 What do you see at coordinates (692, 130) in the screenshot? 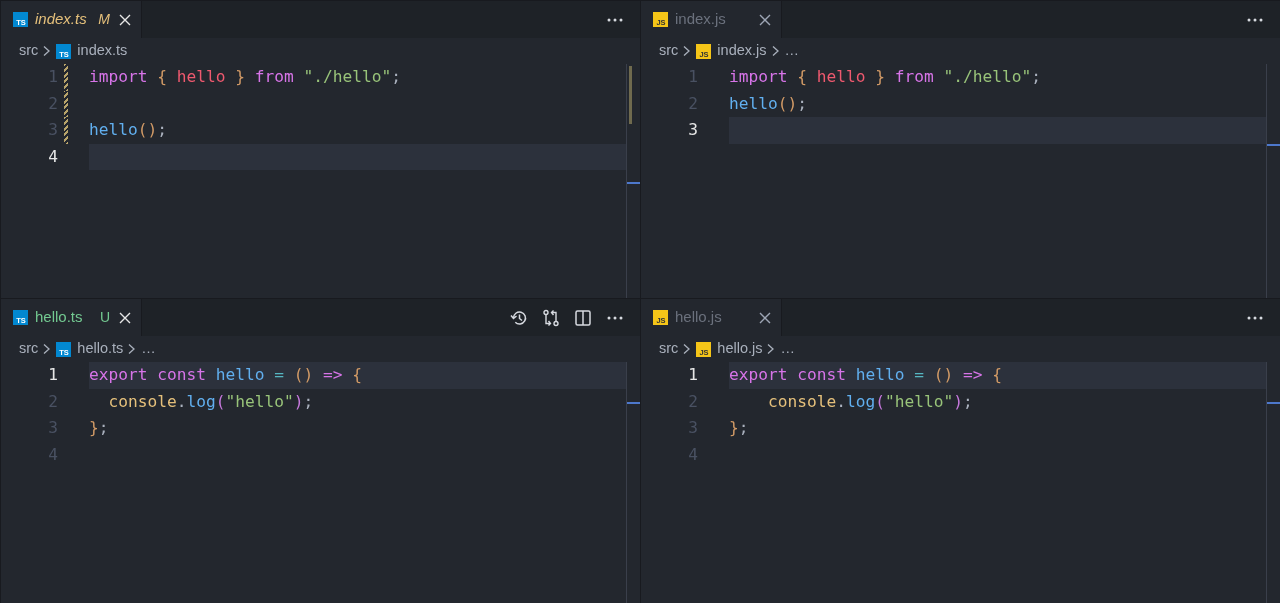
I see `line-number: 3` at bounding box center [692, 130].